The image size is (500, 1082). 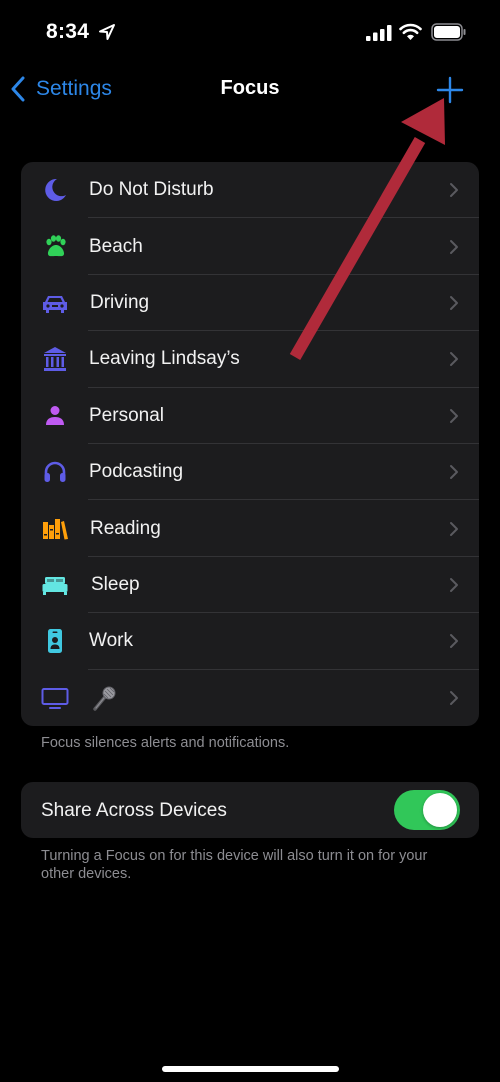 I want to click on add-focus-button, so click(x=450, y=90).